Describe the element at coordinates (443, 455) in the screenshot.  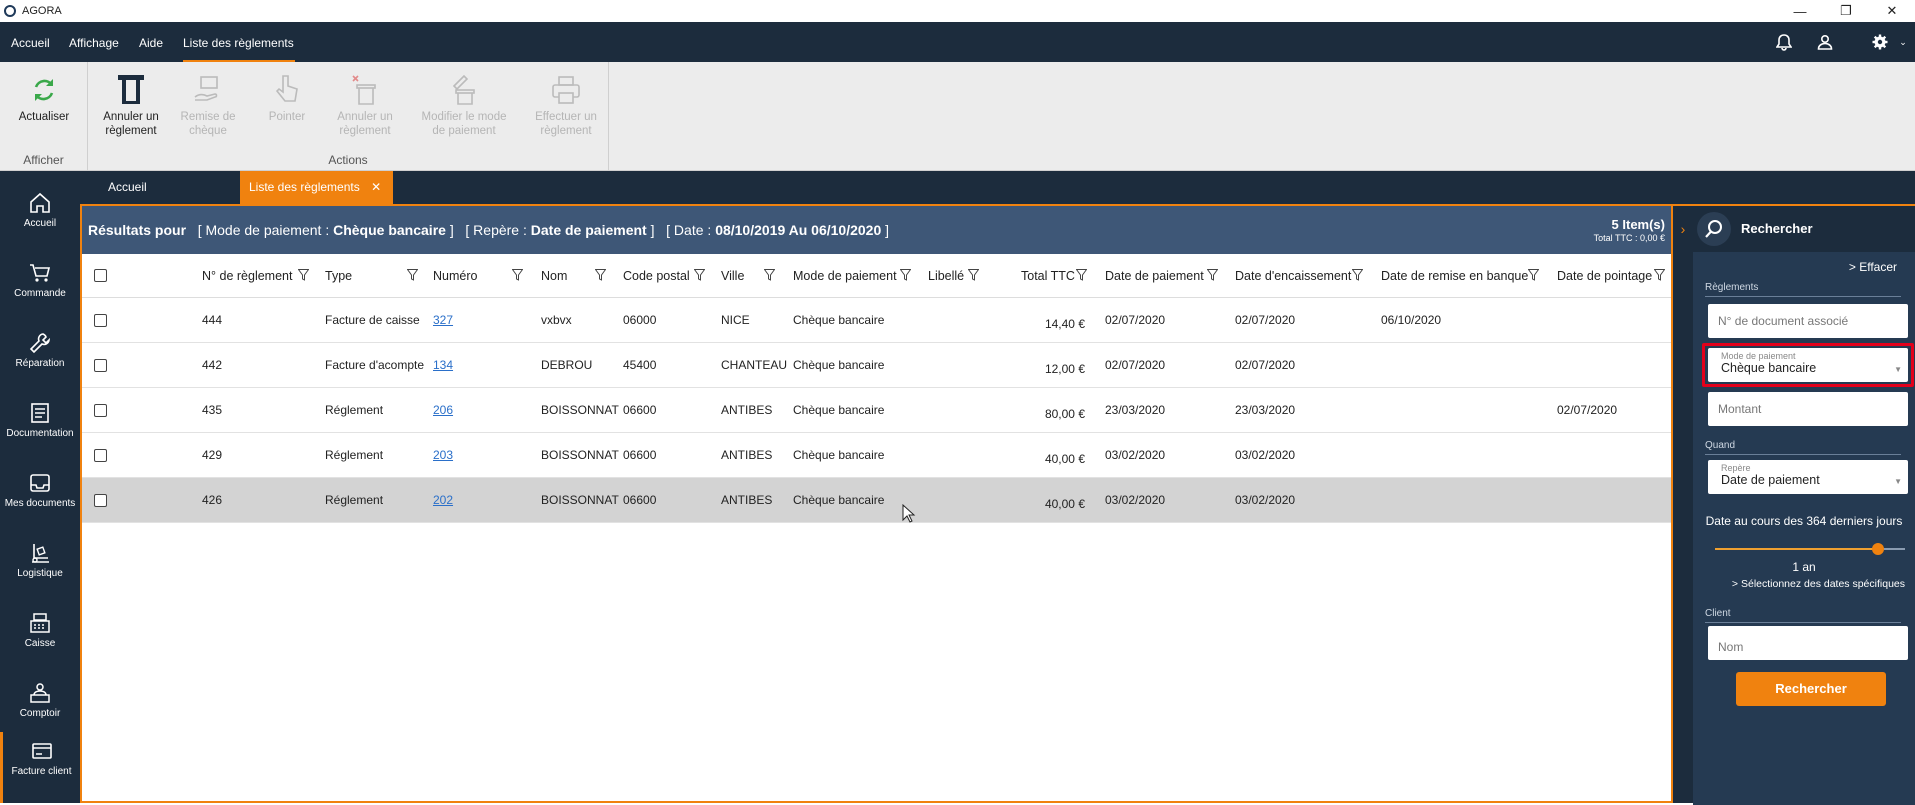
I see `invoice-number-link: 203` at that location.